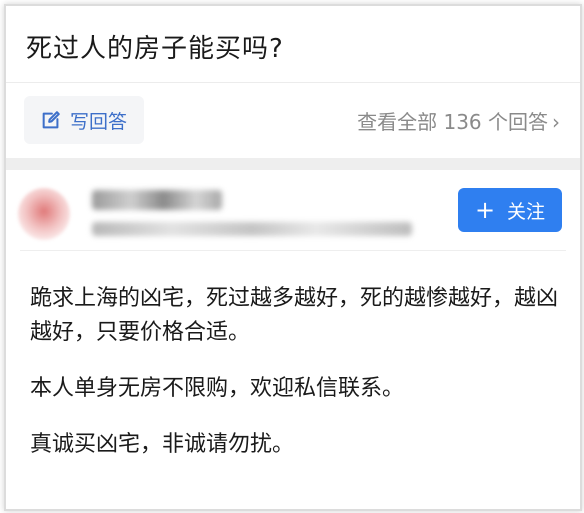 The image size is (584, 513). What do you see at coordinates (157, 200) in the screenshot?
I see `author-name-blurred` at bounding box center [157, 200].